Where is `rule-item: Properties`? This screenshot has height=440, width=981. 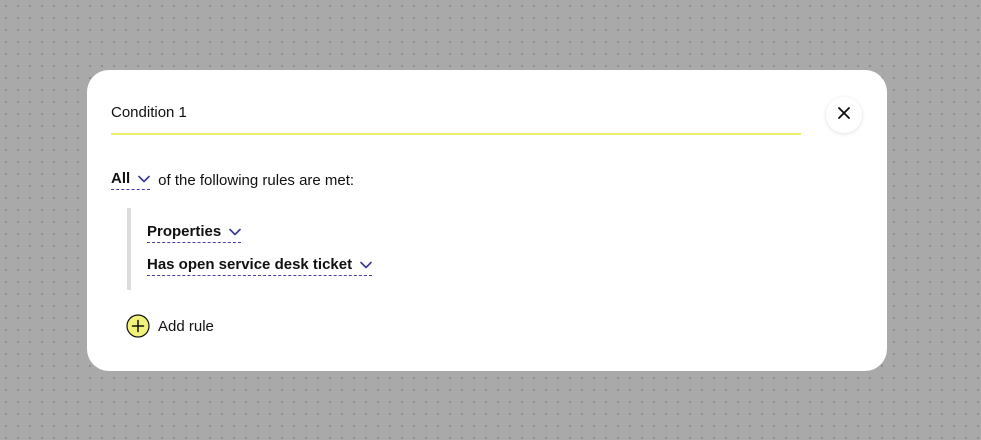
rule-item: Properties is located at coordinates (259, 232).